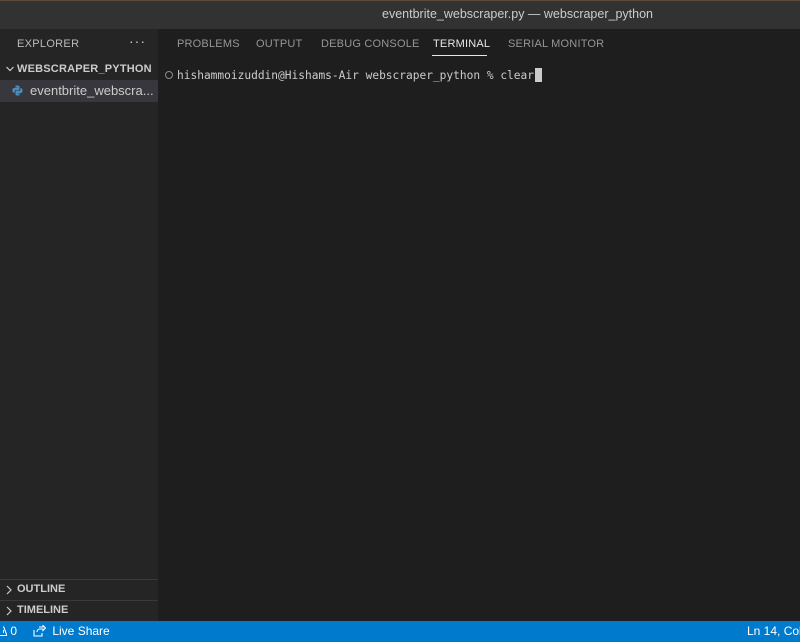 The width and height of the screenshot is (800, 642). What do you see at coordinates (370, 44) in the screenshot?
I see `tab-debug-console: DEBUG CONSOLE` at bounding box center [370, 44].